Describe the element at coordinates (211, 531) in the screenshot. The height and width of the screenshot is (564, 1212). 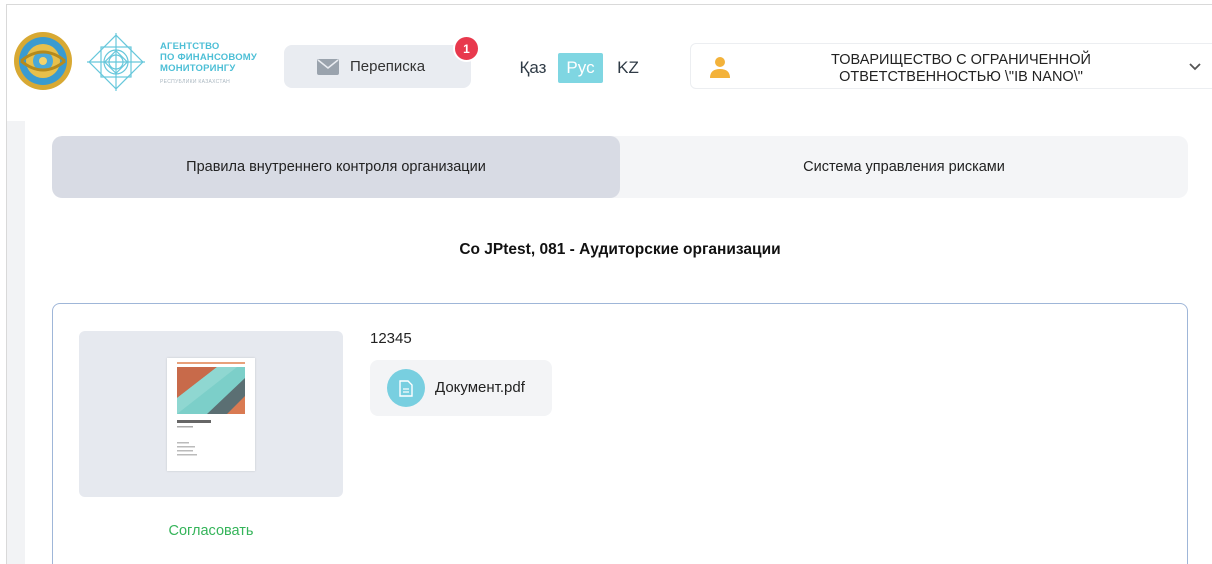
I see `approve-link: Согласовать` at that location.